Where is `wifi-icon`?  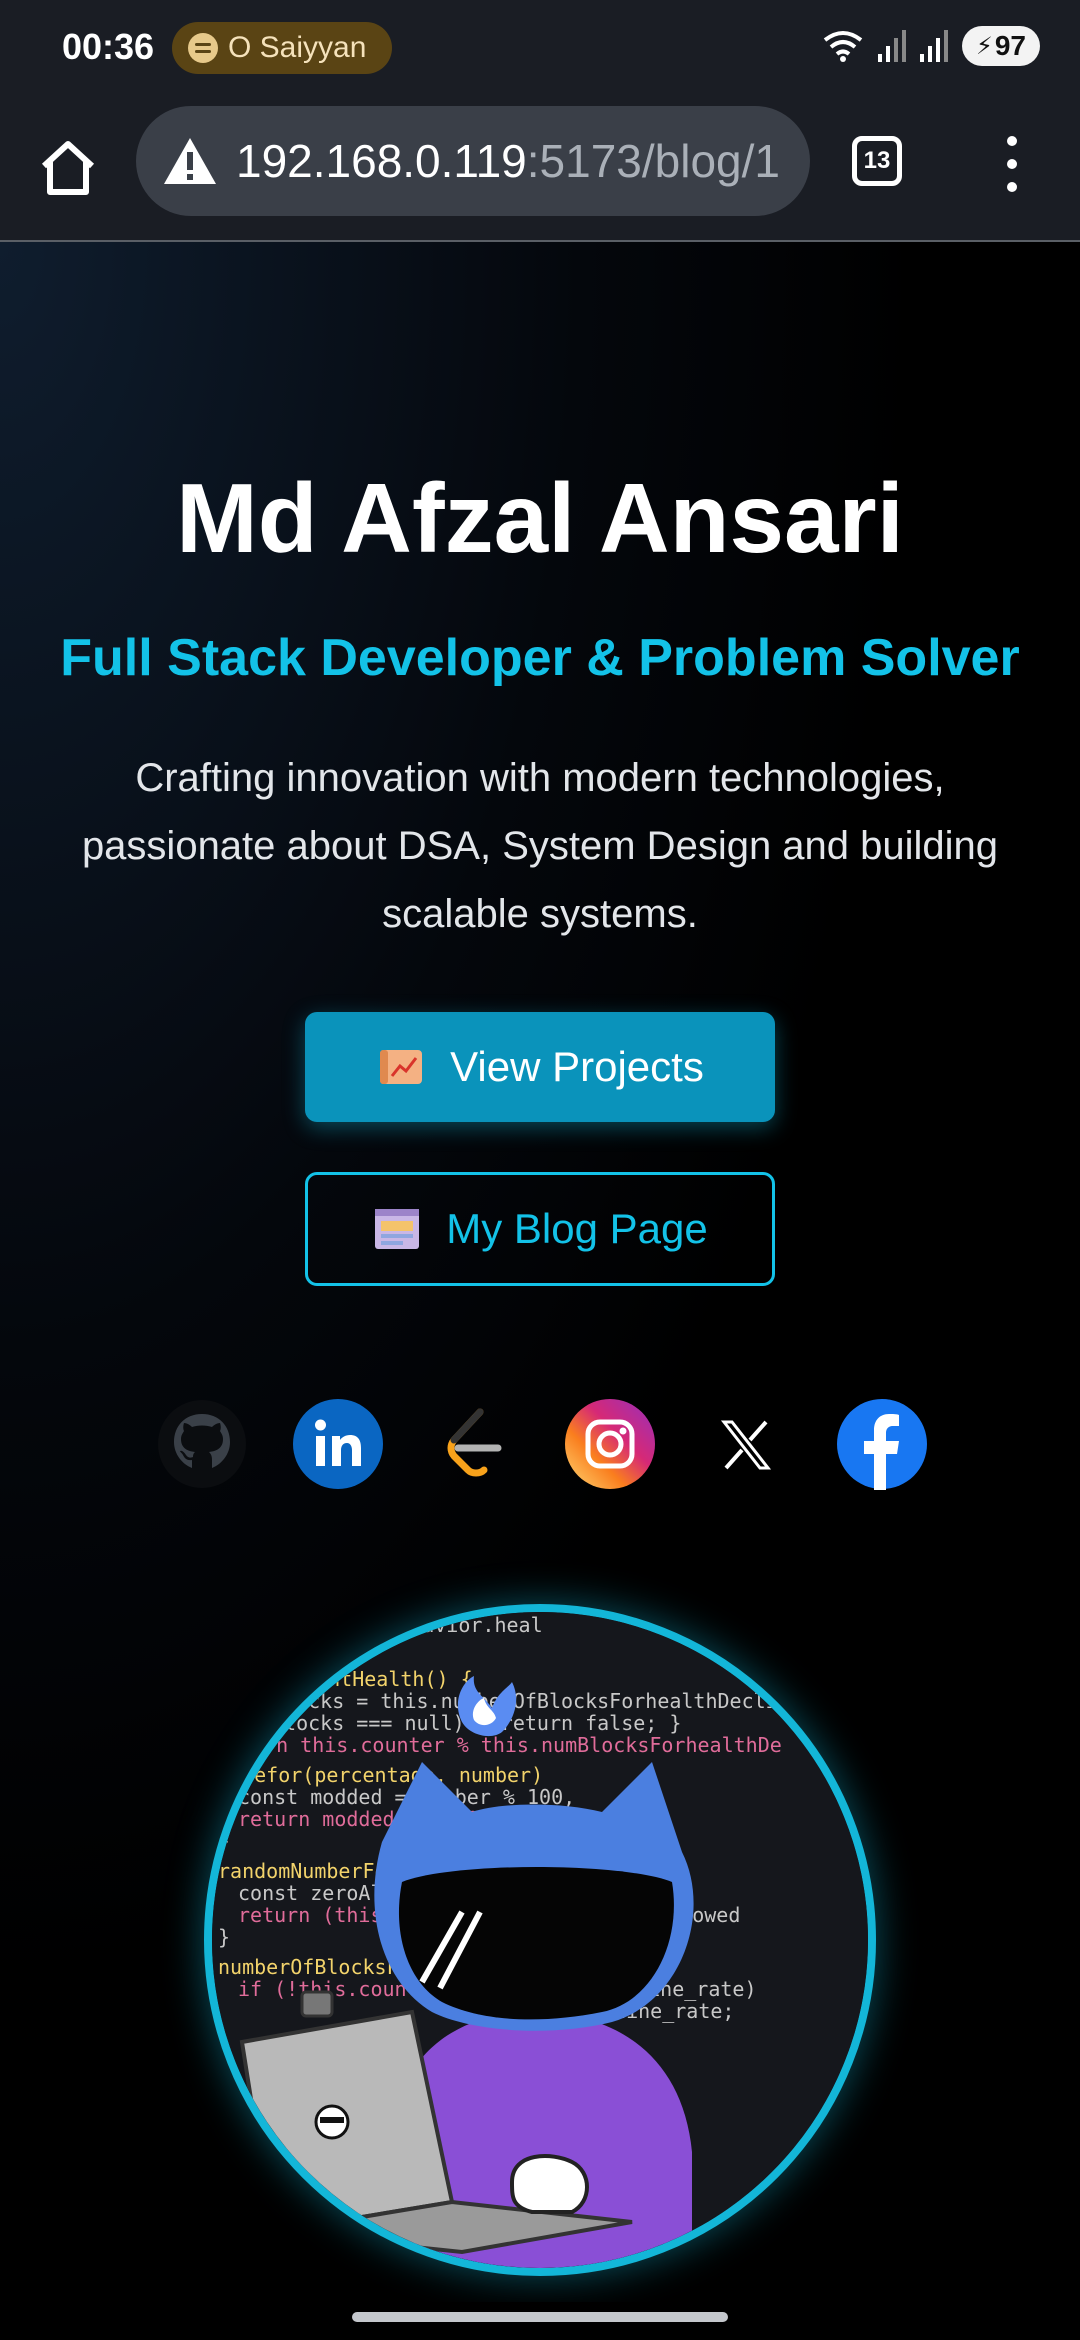 wifi-icon is located at coordinates (843, 46).